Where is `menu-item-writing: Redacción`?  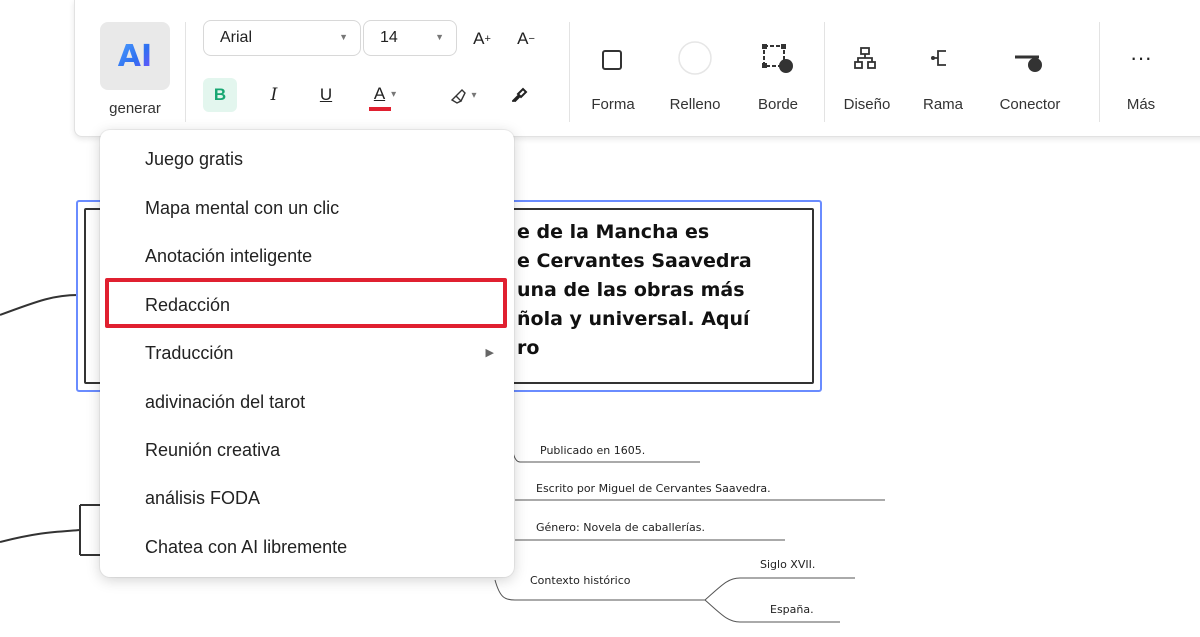
menu-item-writing: Redacción is located at coordinates (307, 305).